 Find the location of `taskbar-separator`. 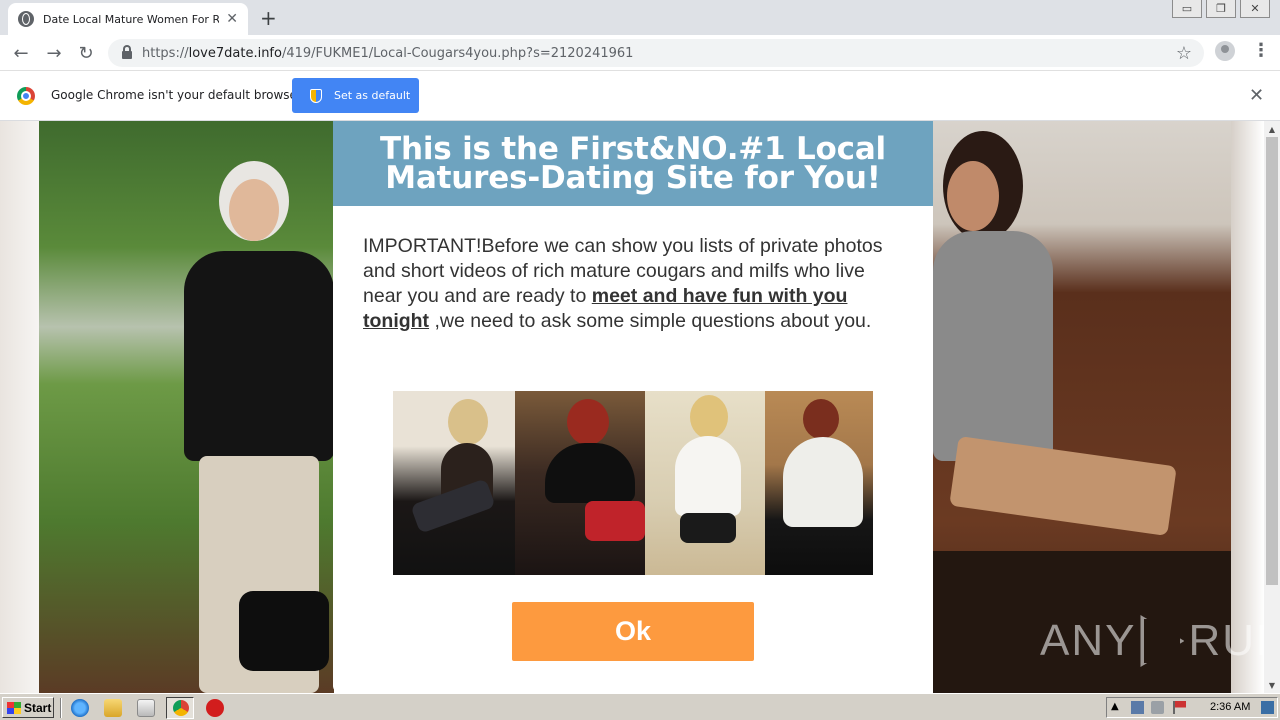

taskbar-separator is located at coordinates (61, 708).